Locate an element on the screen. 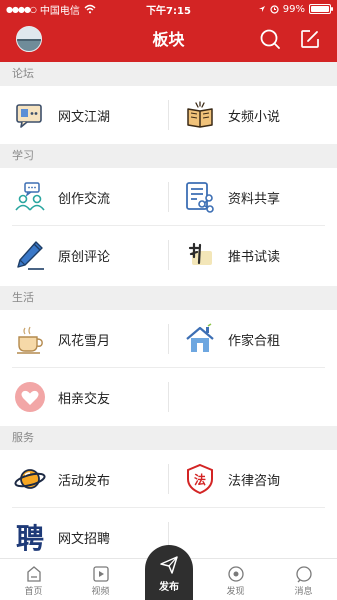 The width and height of the screenshot is (337, 600). row-forum-1: 网文江湖 女频小说 is located at coordinates (168, 115).